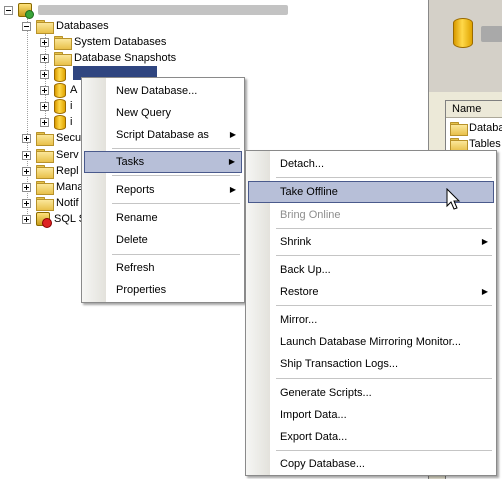  I want to click on tree-node-label: System Databases, so click(120, 42).